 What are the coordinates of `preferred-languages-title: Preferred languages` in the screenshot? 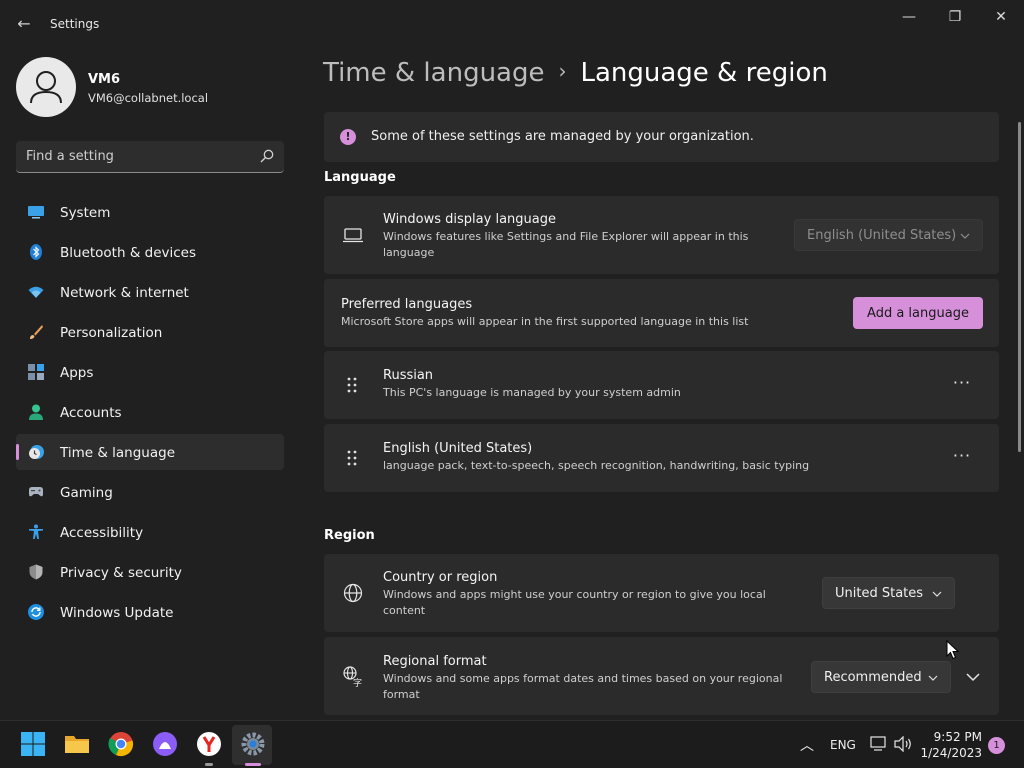 It's located at (407, 304).